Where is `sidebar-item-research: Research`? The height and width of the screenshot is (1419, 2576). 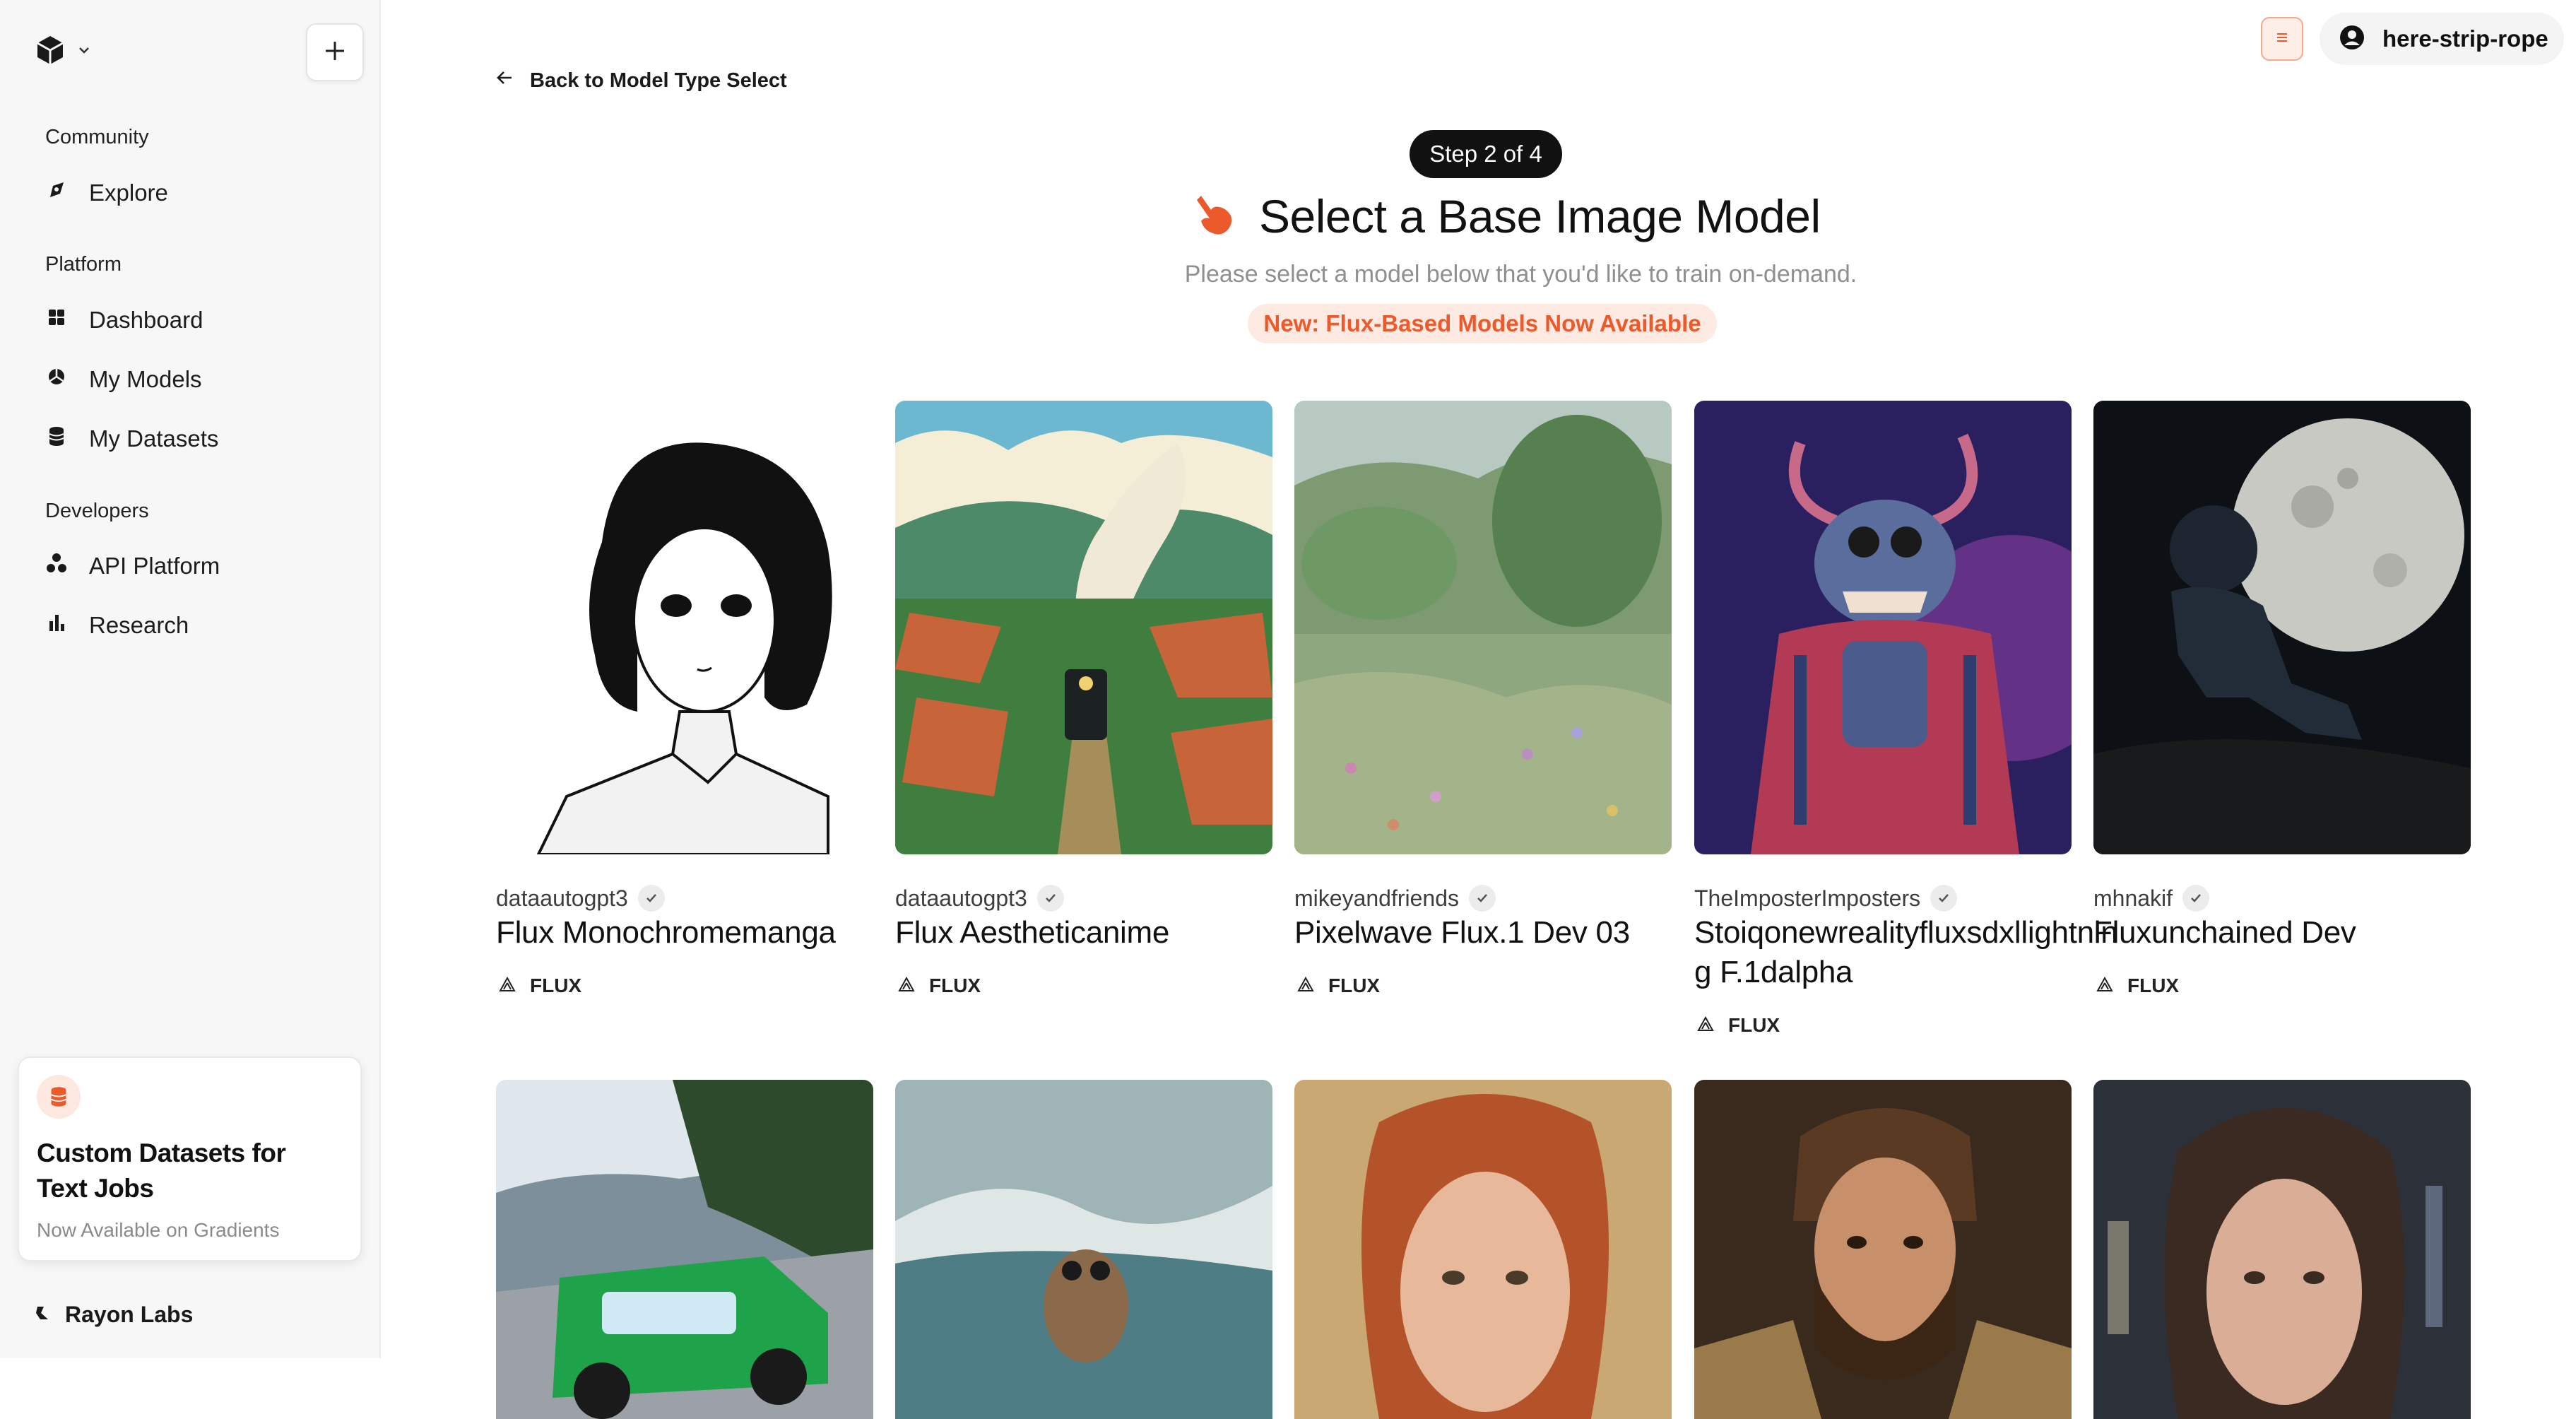
sidebar-item-research: Research is located at coordinates (115, 625).